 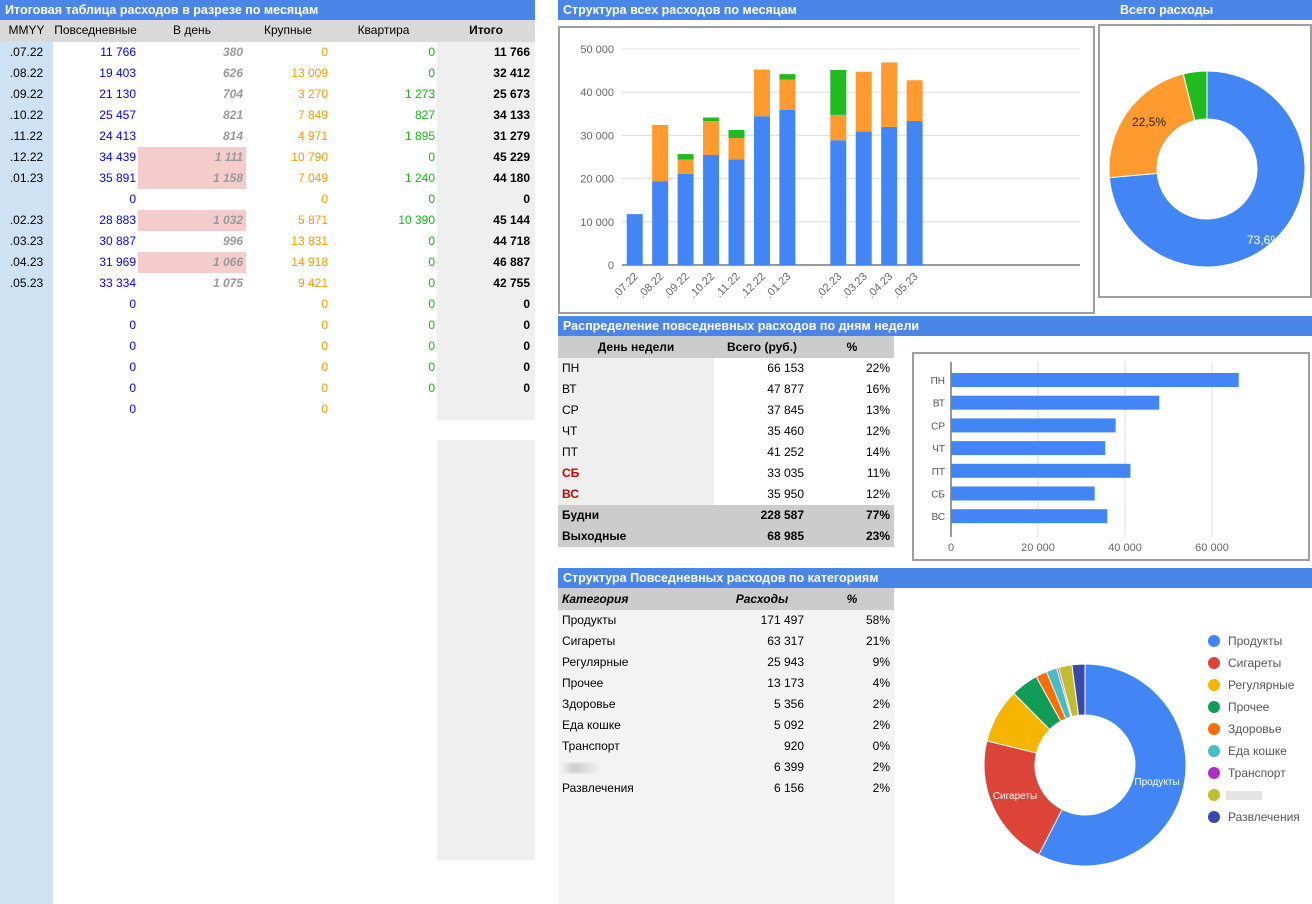 What do you see at coordinates (419, 178) in the screenshot?
I see `row-flat: 1 240` at bounding box center [419, 178].